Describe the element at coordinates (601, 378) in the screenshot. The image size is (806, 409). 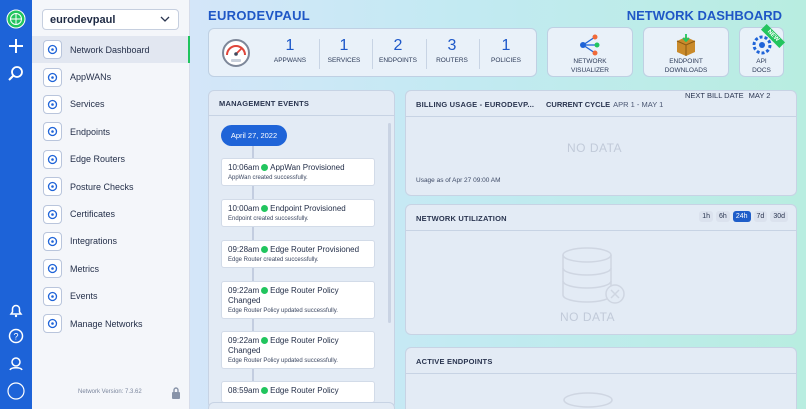
I see `active-endpoints-panel: ACTIVE ENDPOINTS` at that location.